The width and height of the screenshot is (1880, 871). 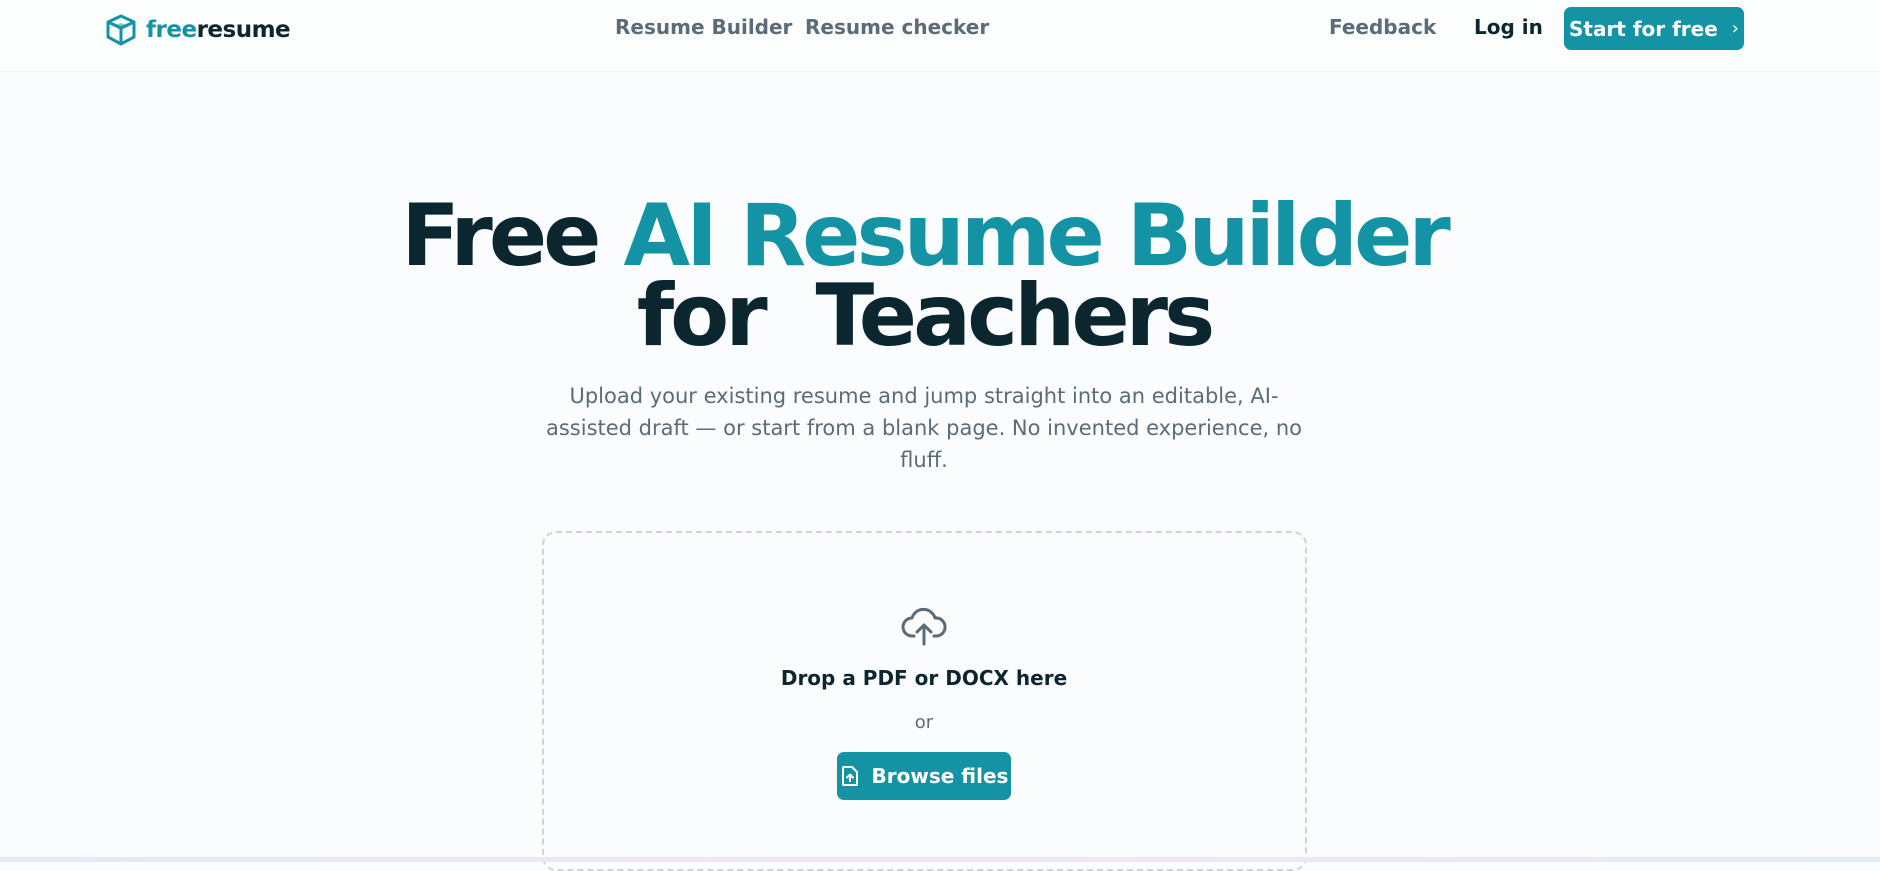 What do you see at coordinates (218, 30) in the screenshot?
I see `logo-wordmark: freeresume` at bounding box center [218, 30].